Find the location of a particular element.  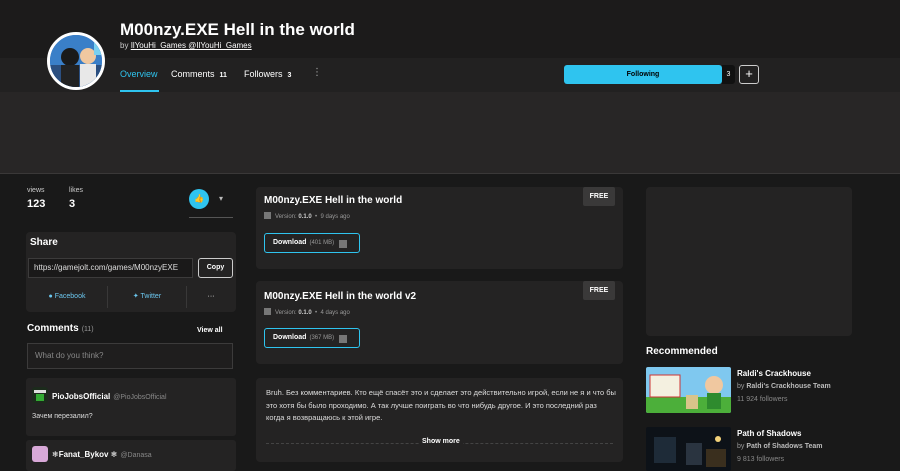

recommended-followers: 11 924 followers is located at coordinates (762, 399).